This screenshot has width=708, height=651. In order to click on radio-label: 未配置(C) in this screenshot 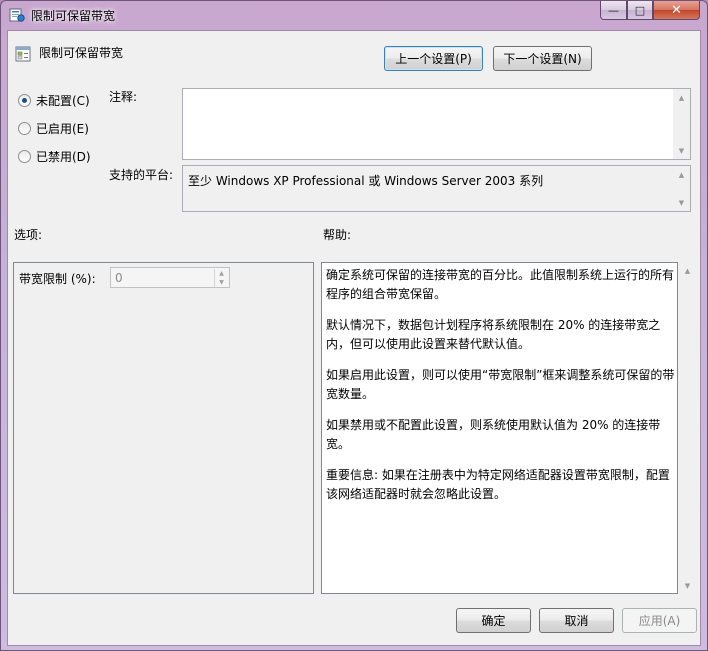, I will do `click(63, 101)`.